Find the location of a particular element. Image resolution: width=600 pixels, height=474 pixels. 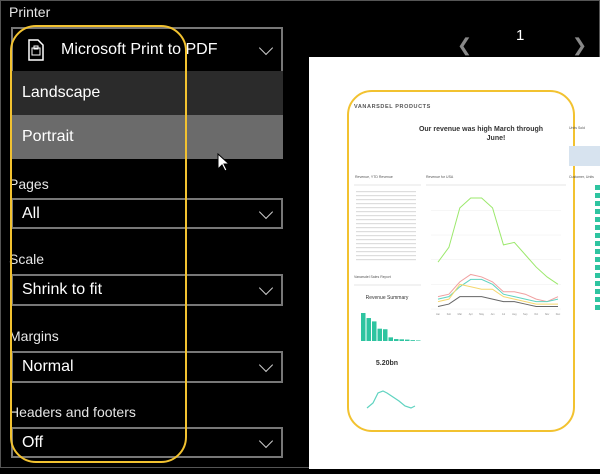

units-sold-title: Units Sold is located at coordinates (577, 128).